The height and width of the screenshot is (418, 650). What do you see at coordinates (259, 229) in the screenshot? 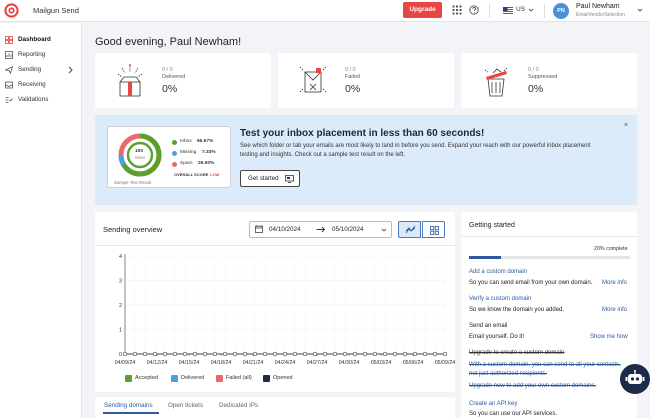
I see `calendar-icon` at bounding box center [259, 229].